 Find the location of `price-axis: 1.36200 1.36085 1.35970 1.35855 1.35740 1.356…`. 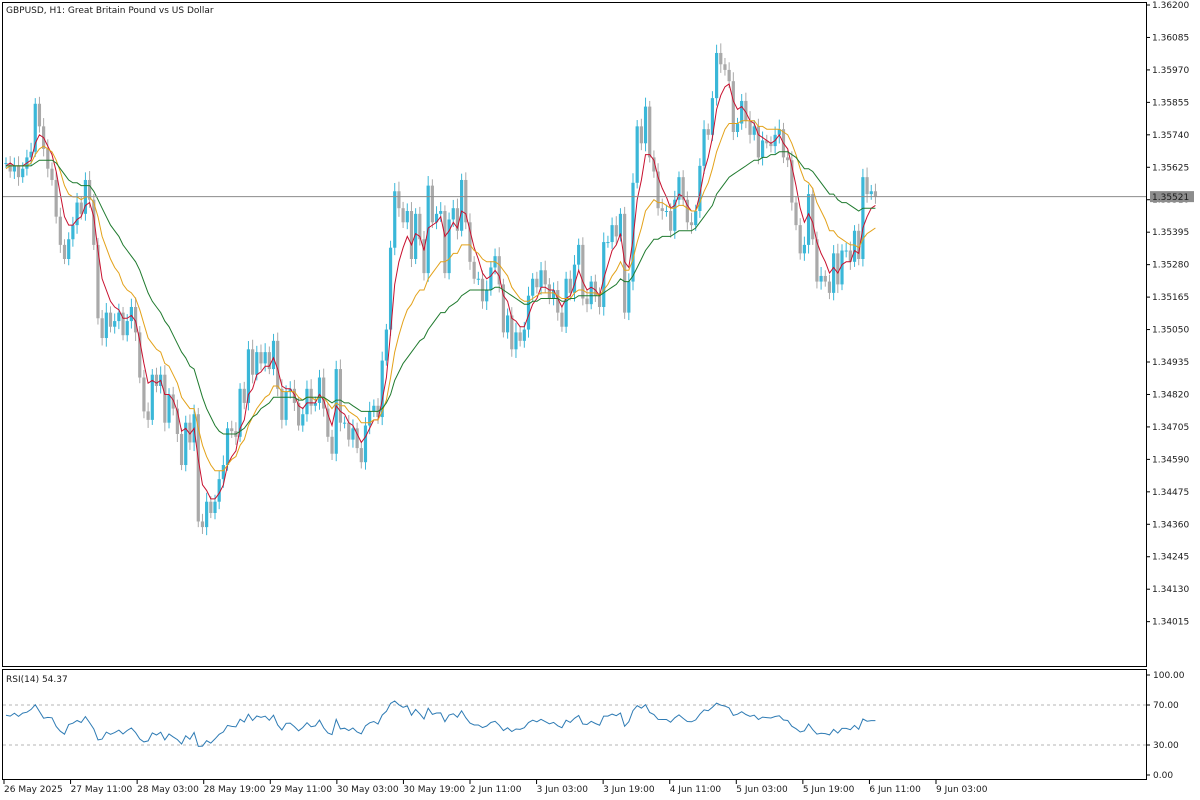

price-axis: 1.36200 1.36085 1.35970 1.35855 1.35740 1.356… is located at coordinates (1167, 314).